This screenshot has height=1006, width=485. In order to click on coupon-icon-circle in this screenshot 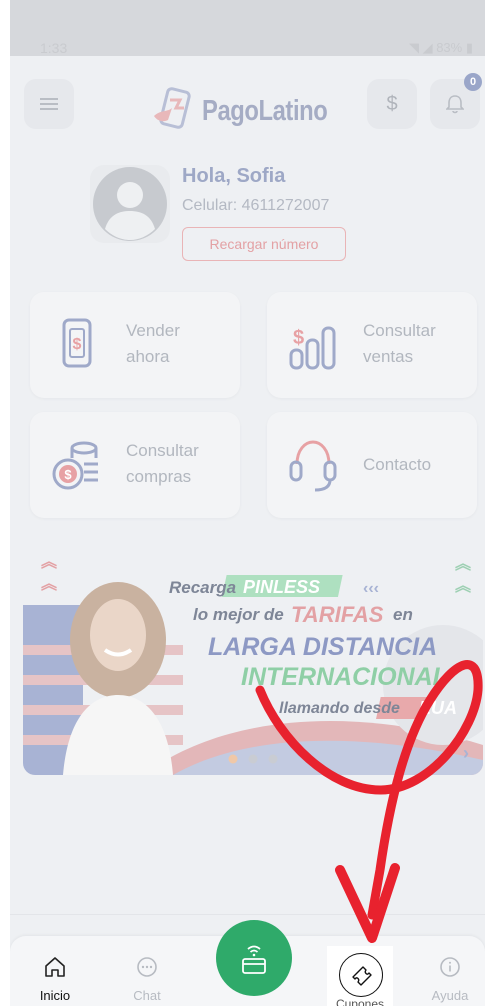, I will do `click(361, 975)`.